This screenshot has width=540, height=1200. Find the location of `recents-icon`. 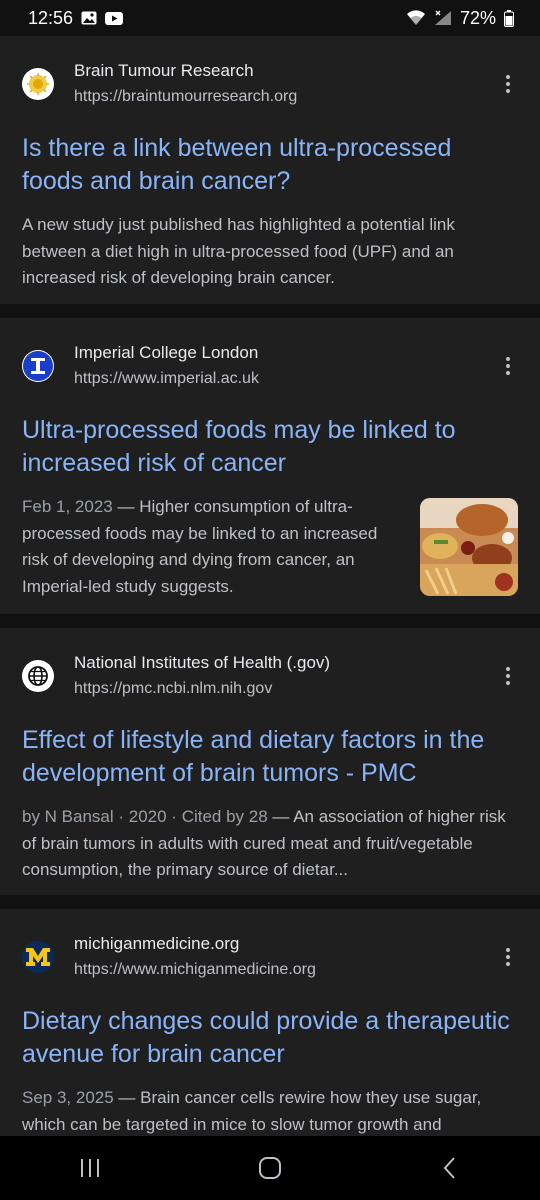

recents-icon is located at coordinates (90, 1168).